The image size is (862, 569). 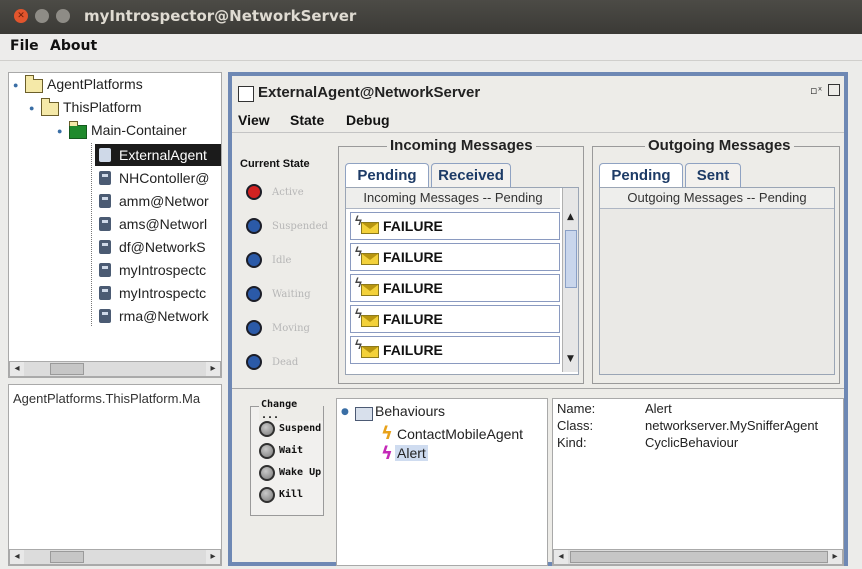 I want to click on selected-path: AgentPlatforms.ThisPlatform.Ma, so click(x=107, y=398).